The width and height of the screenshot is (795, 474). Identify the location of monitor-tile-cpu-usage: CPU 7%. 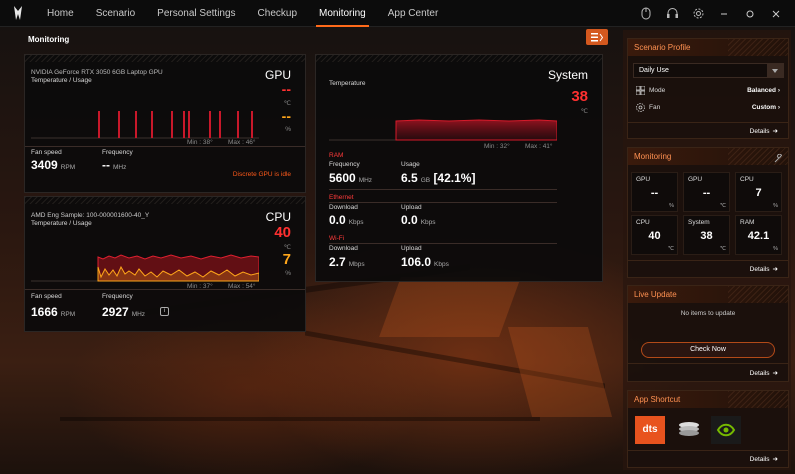
(758, 192).